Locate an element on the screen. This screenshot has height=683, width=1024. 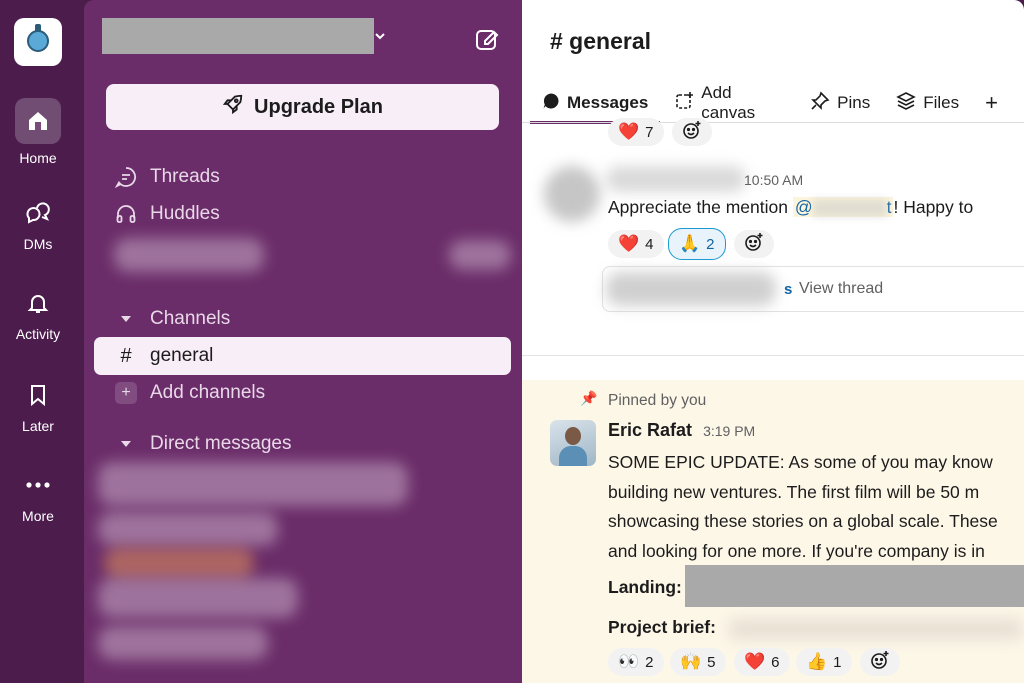
add-tab-button: + is located at coordinates (991, 103).